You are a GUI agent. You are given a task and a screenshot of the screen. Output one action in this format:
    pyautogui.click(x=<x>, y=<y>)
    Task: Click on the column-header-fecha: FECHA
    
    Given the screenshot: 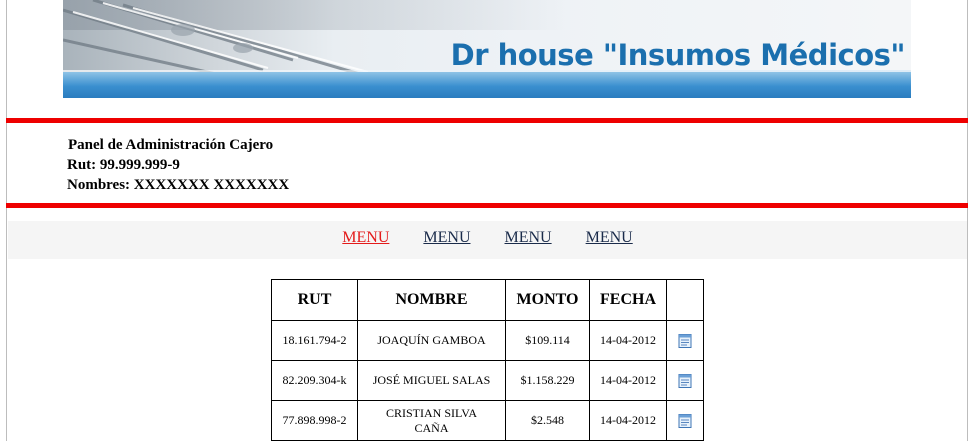 What is the action you would take?
    pyautogui.click(x=628, y=300)
    